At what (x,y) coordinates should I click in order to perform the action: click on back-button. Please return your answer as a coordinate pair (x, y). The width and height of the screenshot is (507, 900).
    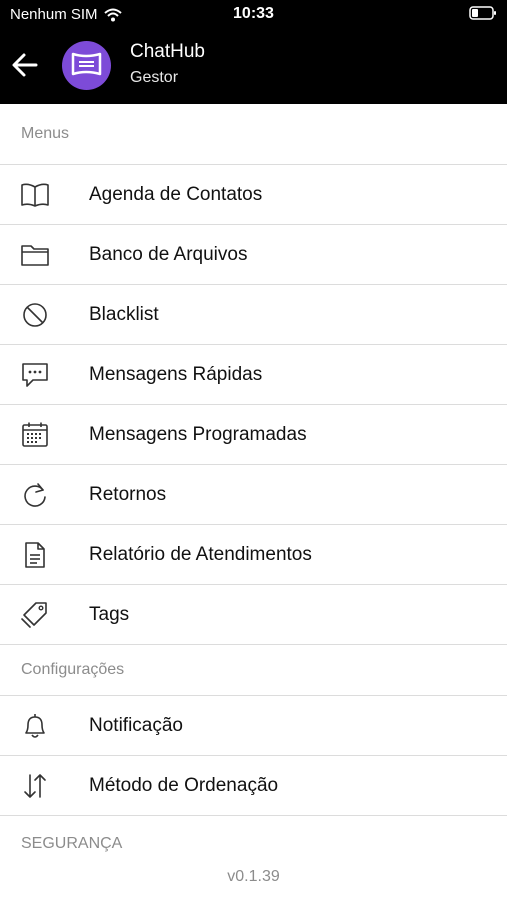
    Looking at the image, I should click on (25, 65).